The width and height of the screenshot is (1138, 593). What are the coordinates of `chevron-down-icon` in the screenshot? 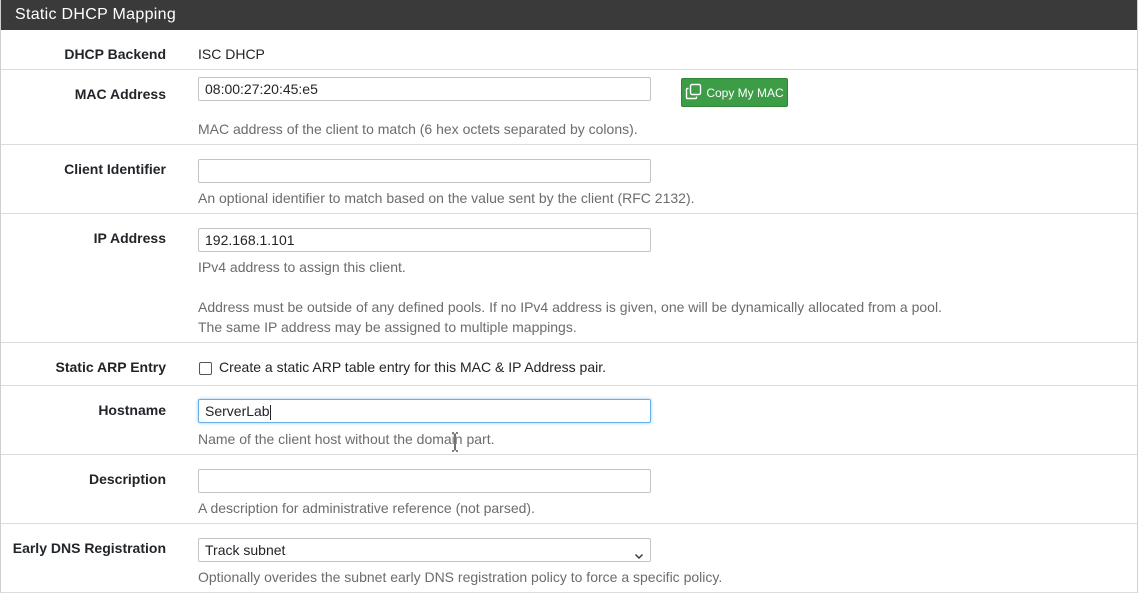 It's located at (639, 552).